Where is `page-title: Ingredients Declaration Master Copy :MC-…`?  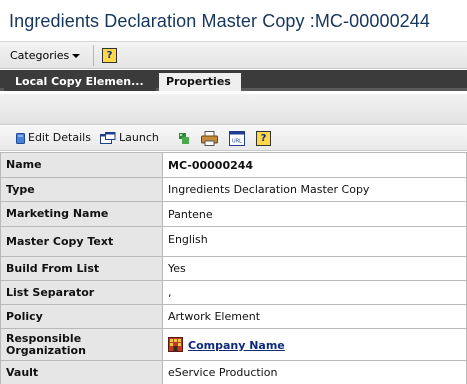
page-title: Ingredients Declaration Master Copy :MC-… is located at coordinates (220, 21).